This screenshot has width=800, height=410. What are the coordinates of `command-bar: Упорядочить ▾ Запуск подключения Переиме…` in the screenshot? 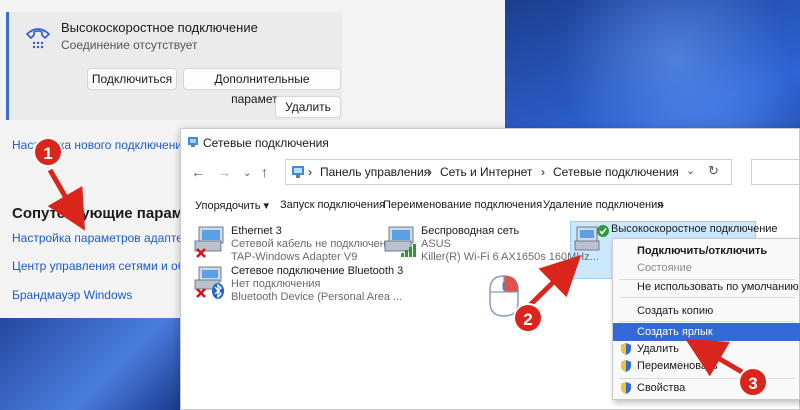 It's located at (490, 206).